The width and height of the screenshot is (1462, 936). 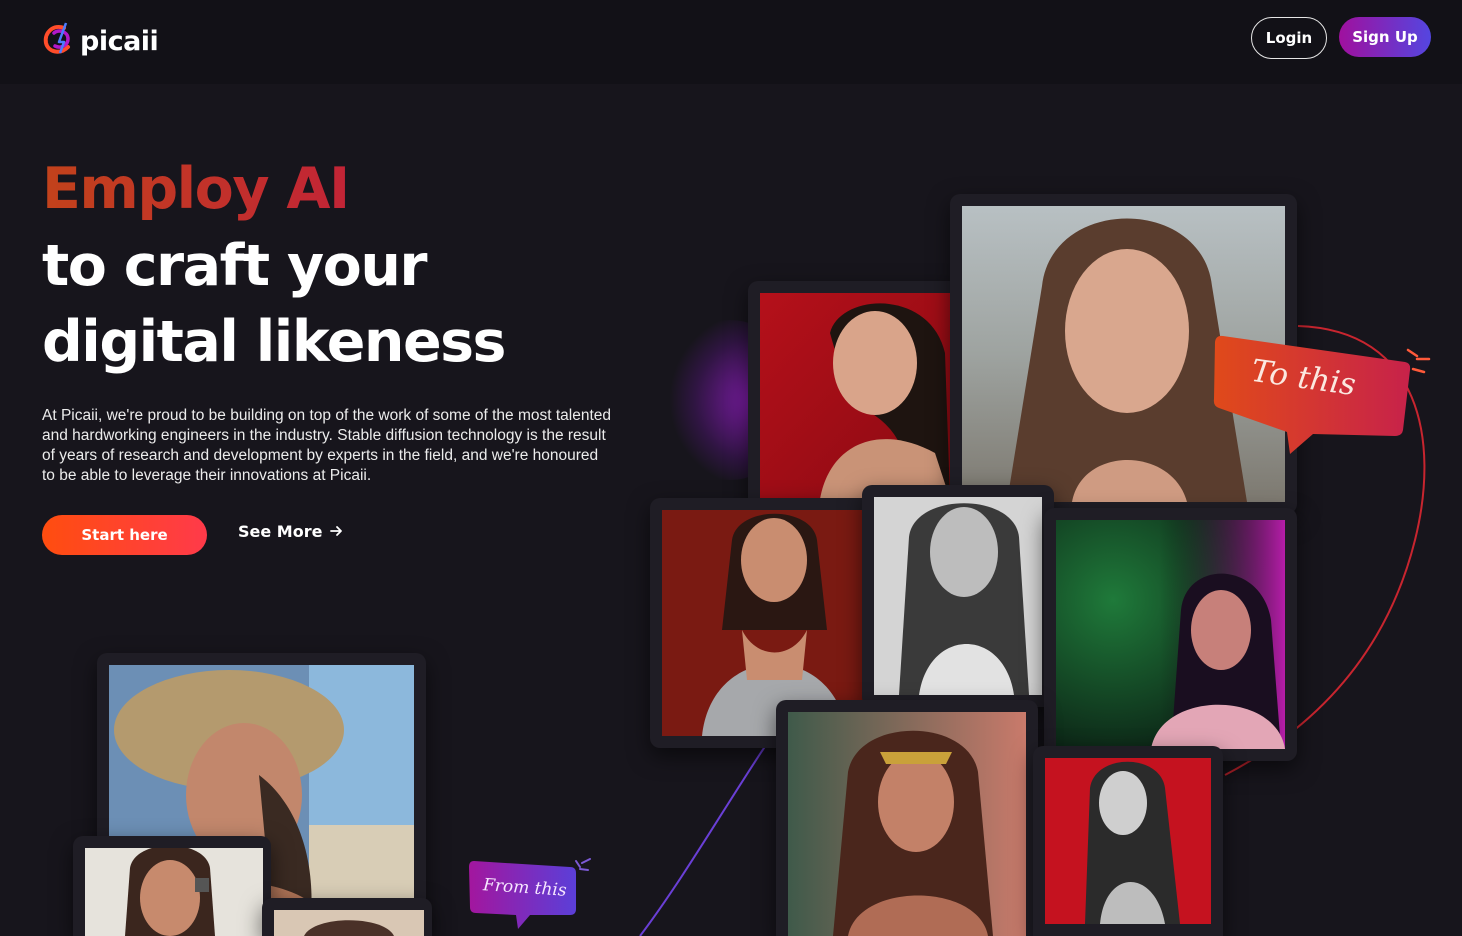 I want to click on source-selfie-indoor, so click(x=172, y=886).